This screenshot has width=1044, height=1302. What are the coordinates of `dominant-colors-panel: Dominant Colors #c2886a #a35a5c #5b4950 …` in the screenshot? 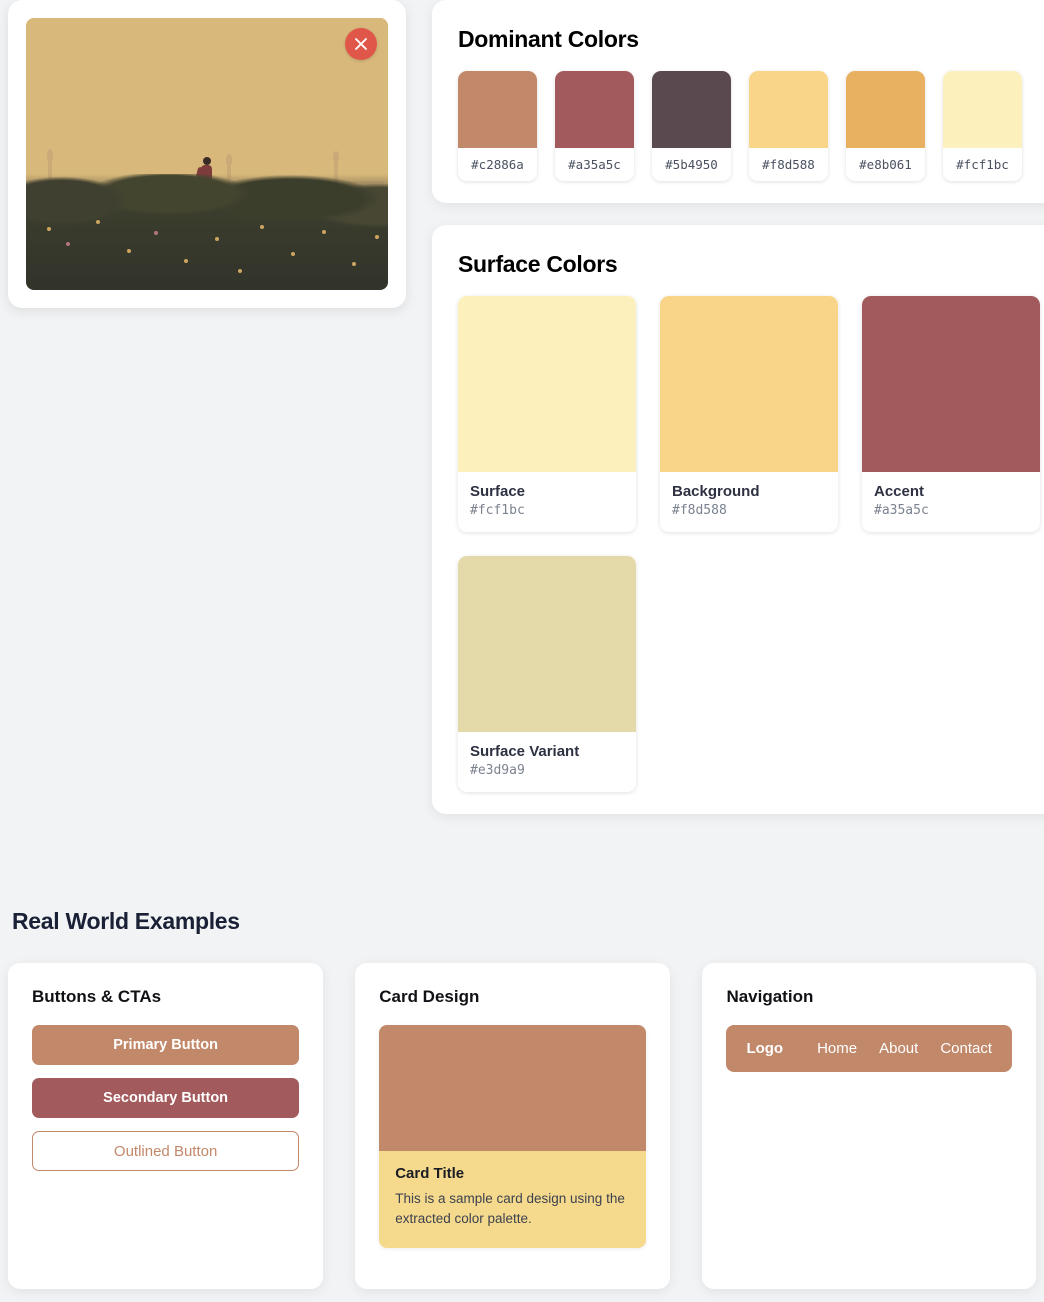 It's located at (738, 101).